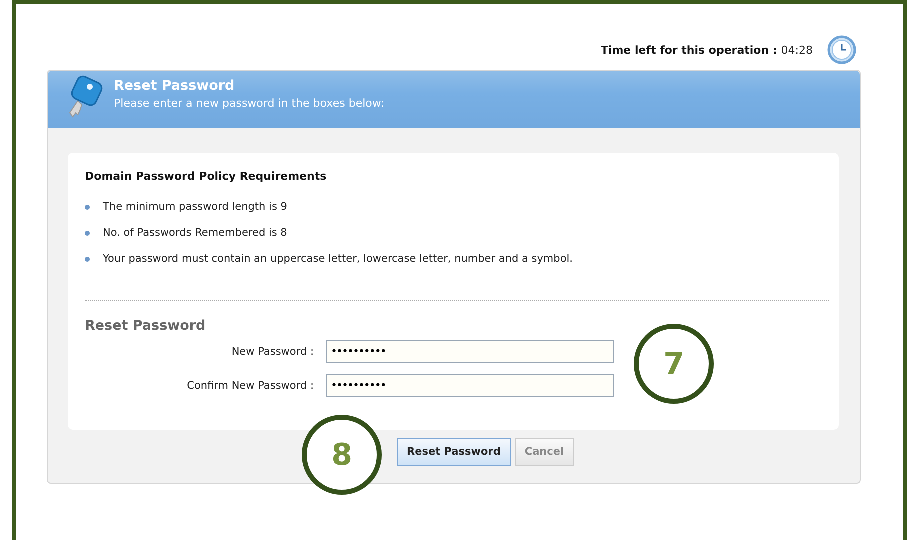 The height and width of the screenshot is (540, 912). What do you see at coordinates (195, 207) in the screenshot?
I see `policy-item: The minimum password length is 9` at bounding box center [195, 207].